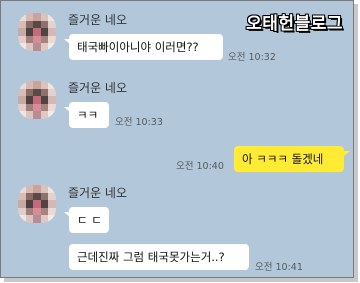  I want to click on my-message-bubble: 아 ㅋㅋㅋ 돌겠네, so click(289, 159).